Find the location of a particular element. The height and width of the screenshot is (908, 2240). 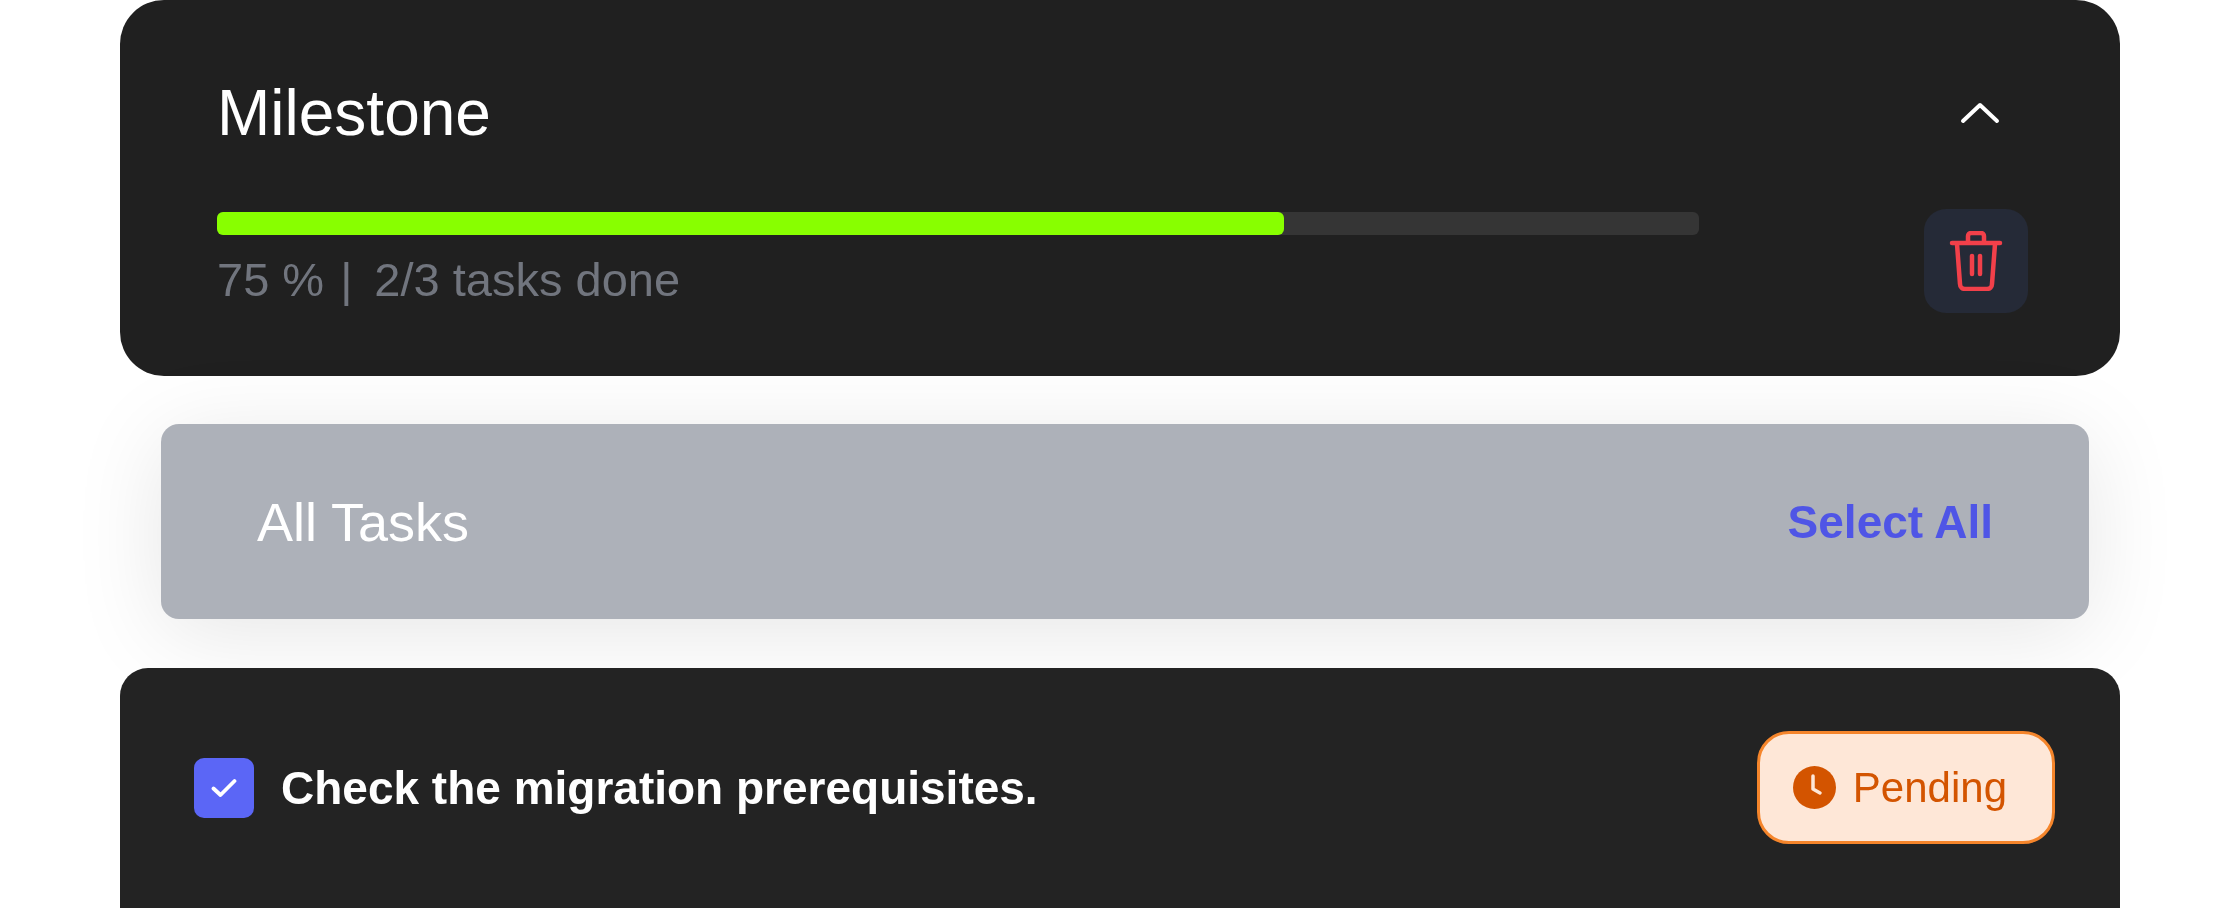

checkbox is located at coordinates (224, 787).